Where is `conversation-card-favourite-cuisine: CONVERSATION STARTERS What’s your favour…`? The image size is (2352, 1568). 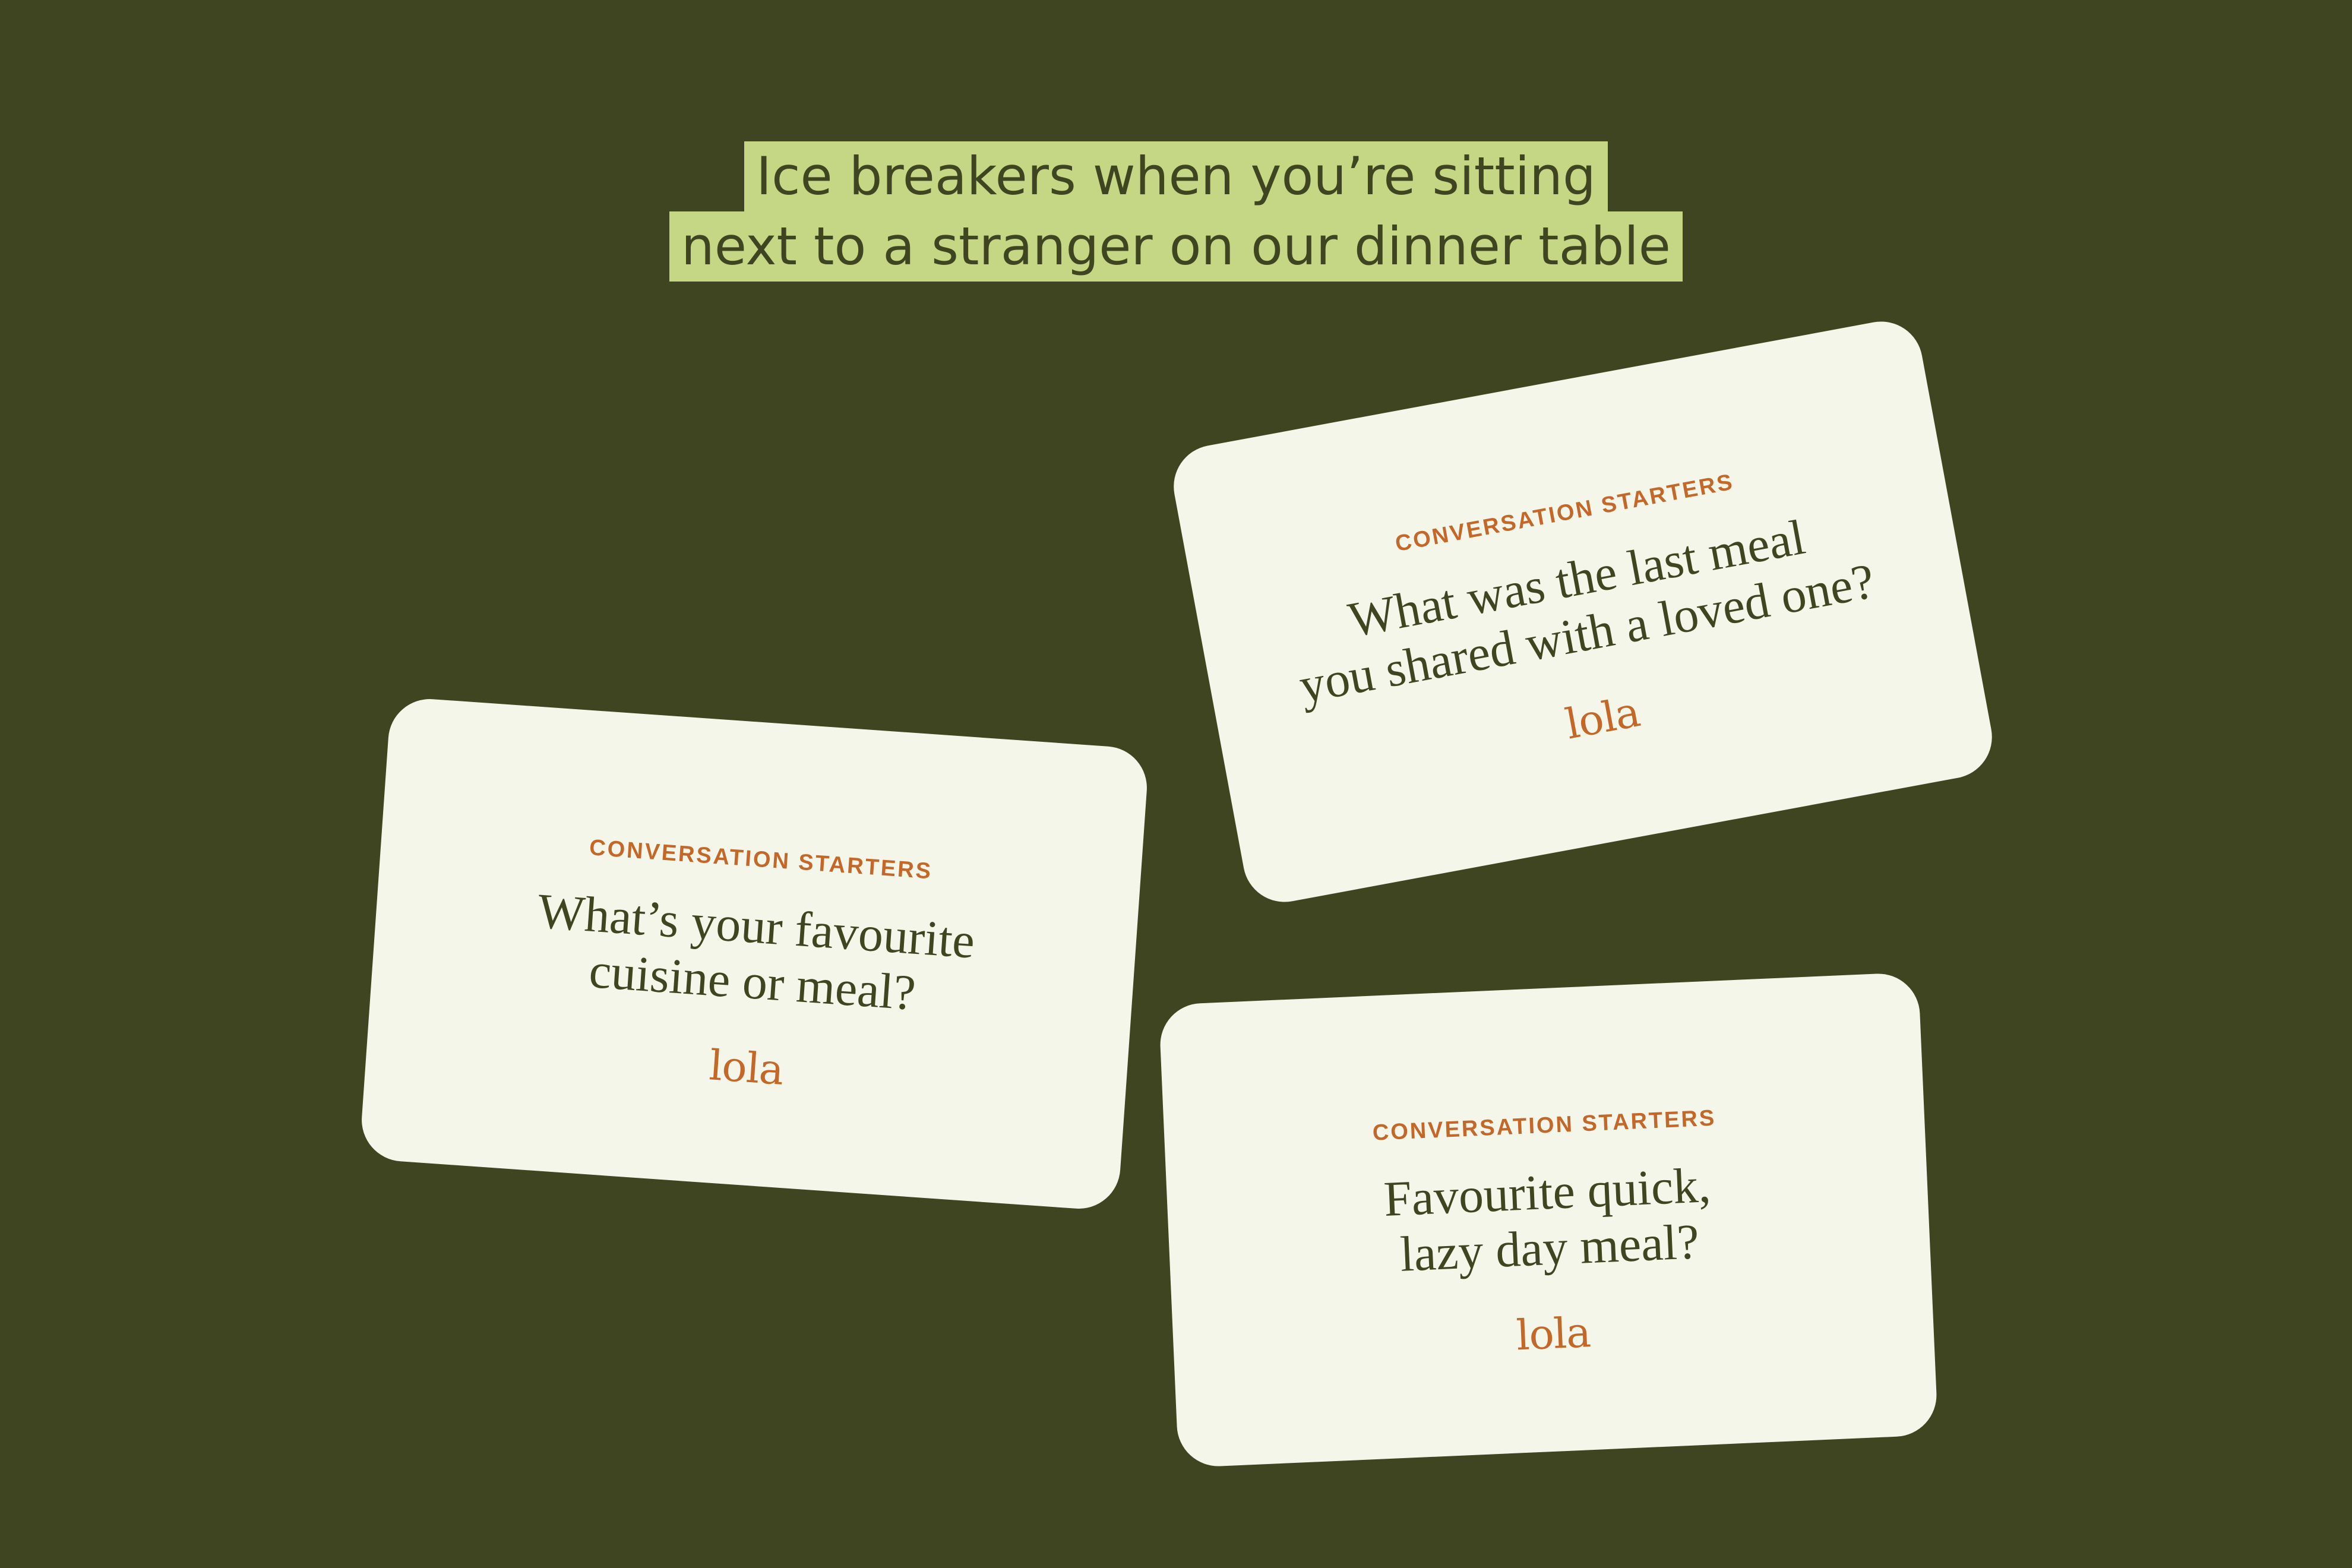 conversation-card-favourite-cuisine: CONVERSATION STARTERS What’s your favour… is located at coordinates (754, 954).